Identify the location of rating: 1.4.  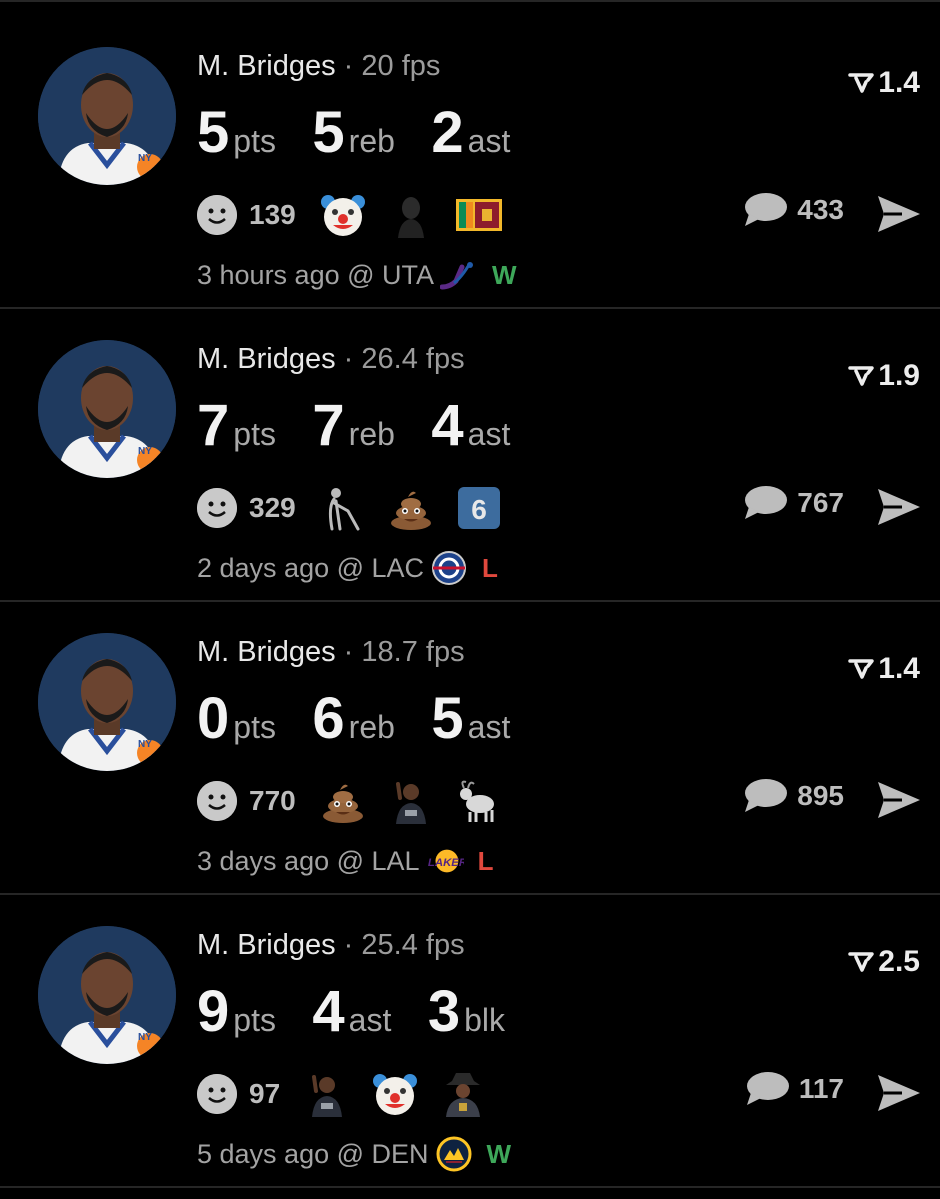
(884, 669).